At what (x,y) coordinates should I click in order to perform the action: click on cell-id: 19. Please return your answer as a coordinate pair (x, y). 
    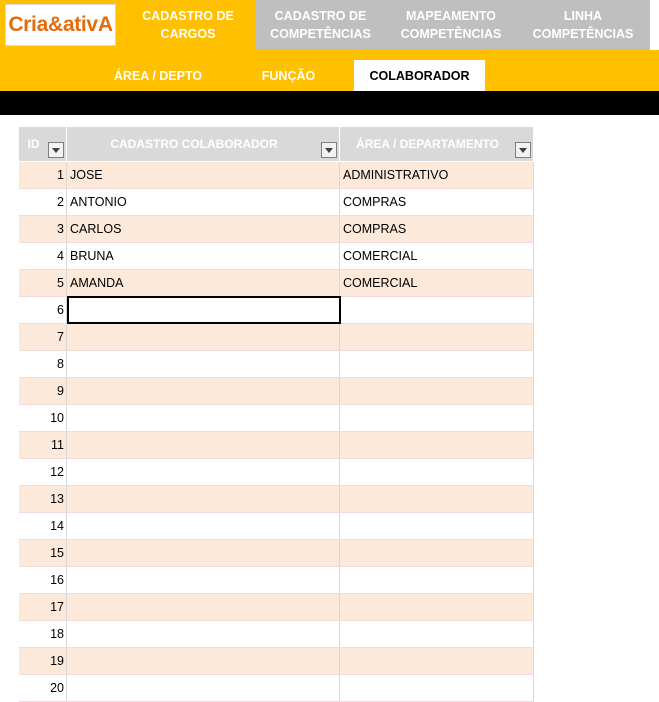
    Looking at the image, I should click on (43, 661).